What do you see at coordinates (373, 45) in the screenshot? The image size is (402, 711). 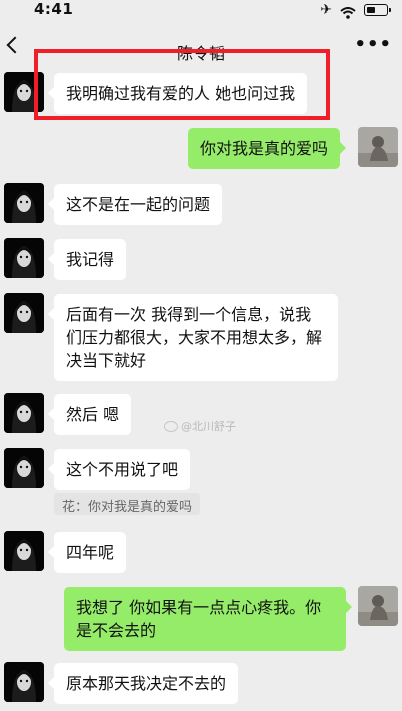 I see `more-options-button: •••` at bounding box center [373, 45].